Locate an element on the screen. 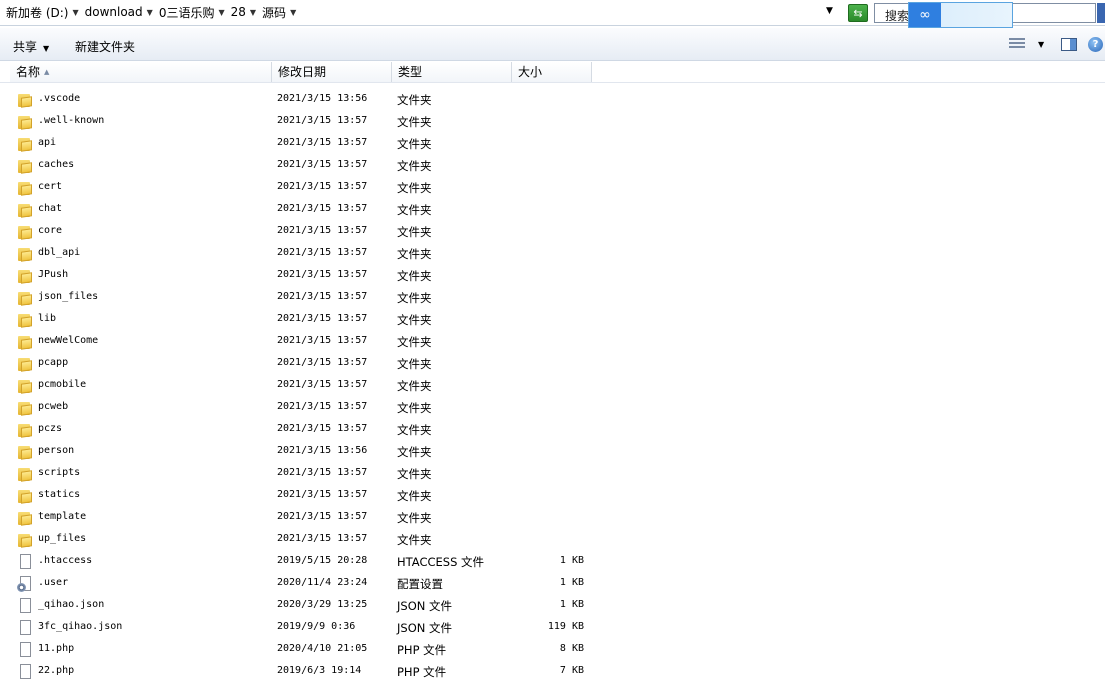 This screenshot has width=1105, height=684. preview-pane-icon is located at coordinates (1069, 44).